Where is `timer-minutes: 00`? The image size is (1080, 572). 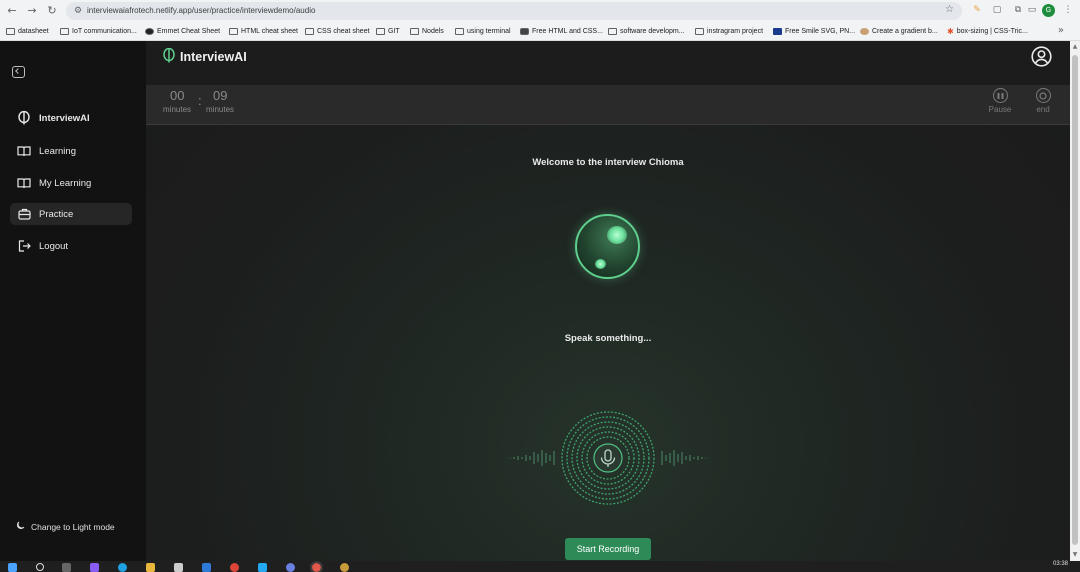
timer-minutes: 00 is located at coordinates (177, 95).